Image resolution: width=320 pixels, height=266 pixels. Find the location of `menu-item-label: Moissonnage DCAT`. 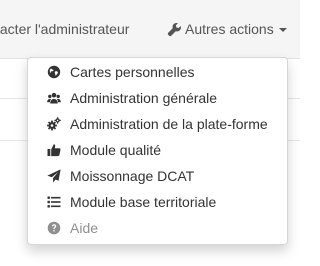

menu-item-label: Moissonnage DCAT is located at coordinates (132, 176).